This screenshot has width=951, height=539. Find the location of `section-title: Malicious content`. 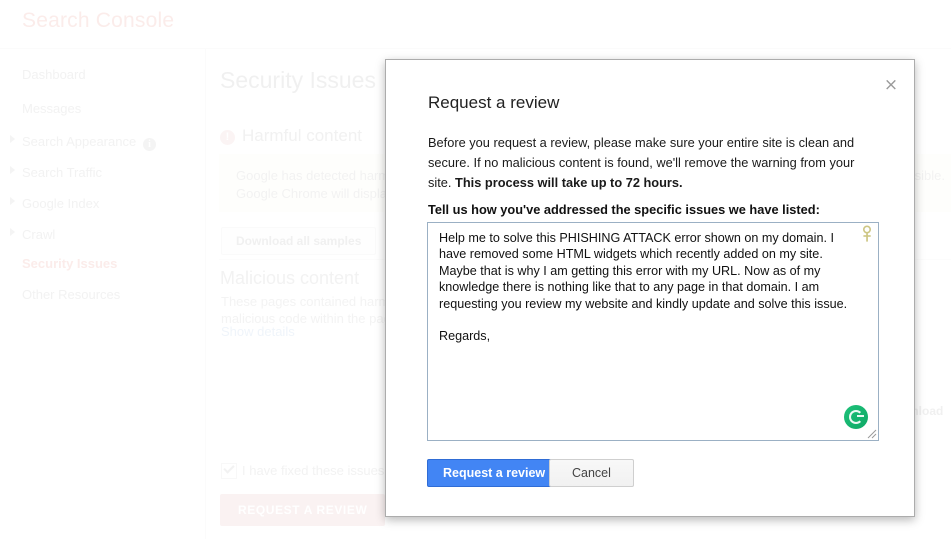

section-title: Malicious content is located at coordinates (290, 278).